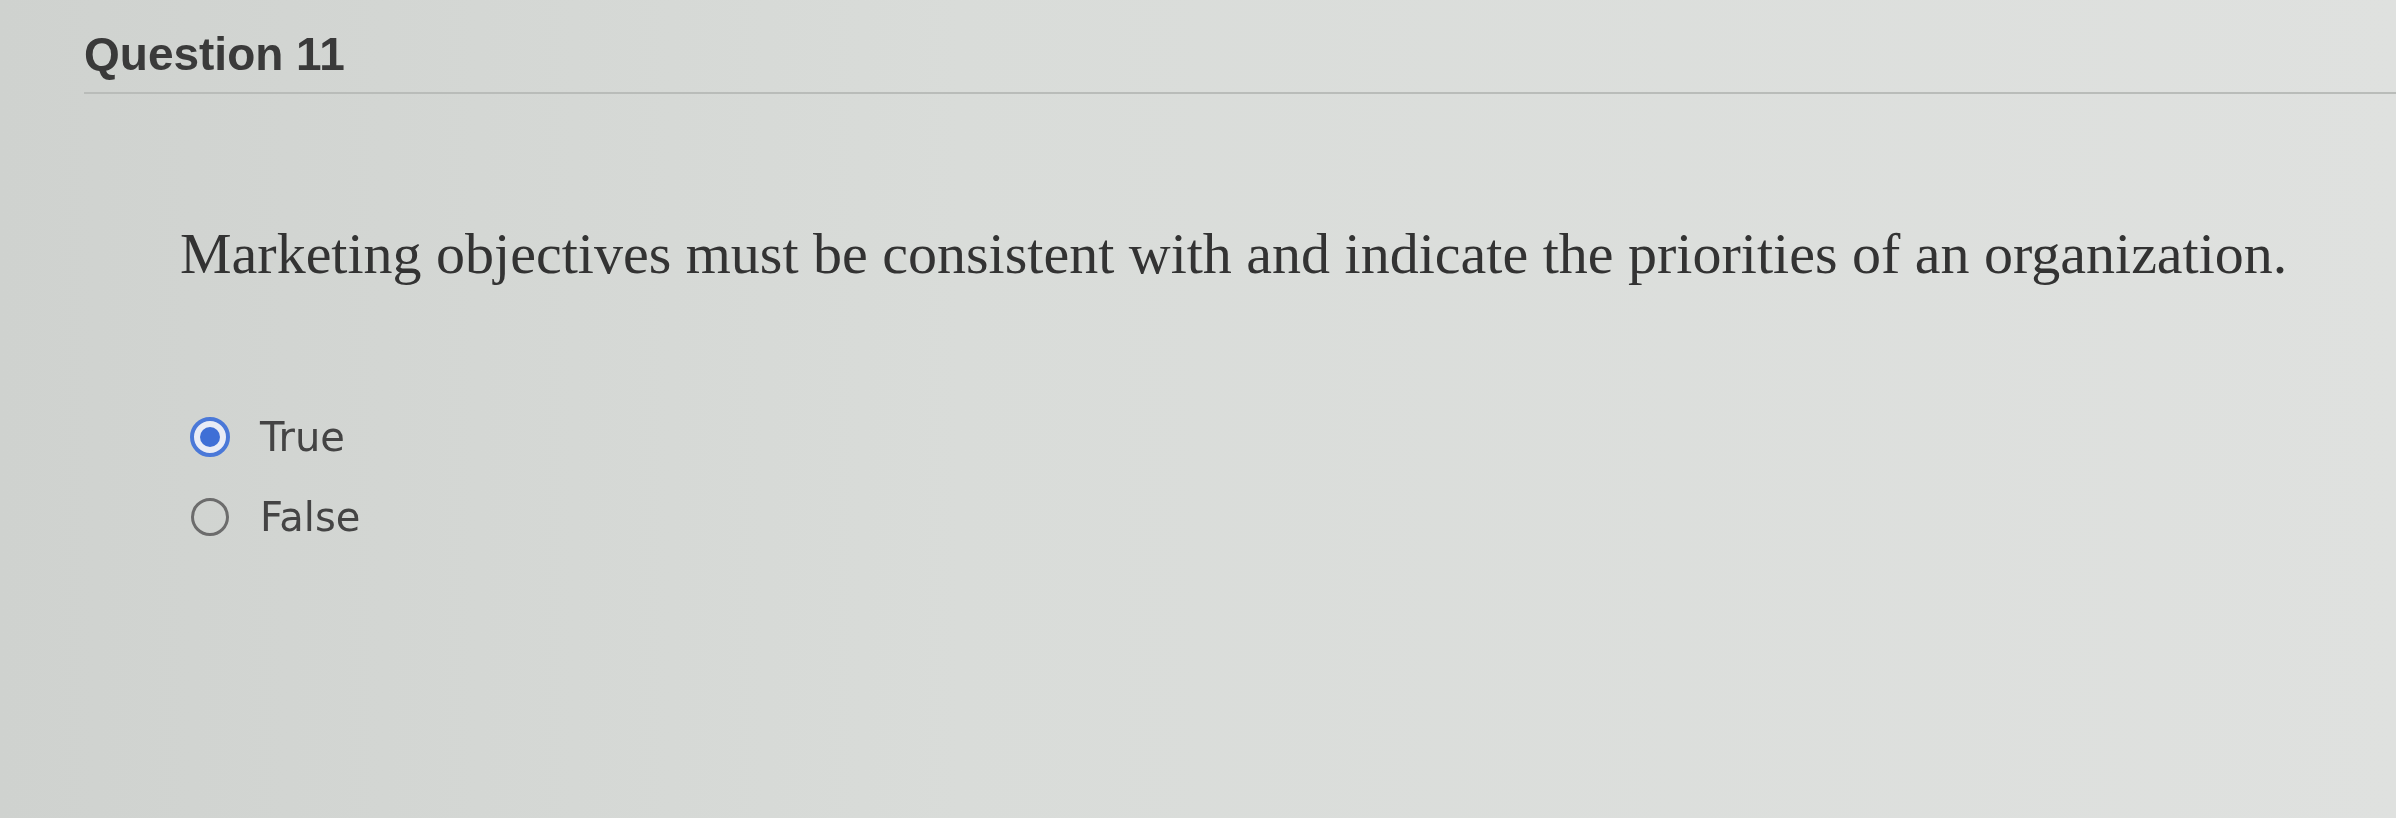 The image size is (2396, 818). What do you see at coordinates (214, 54) in the screenshot?
I see `question-title: Question 11` at bounding box center [214, 54].